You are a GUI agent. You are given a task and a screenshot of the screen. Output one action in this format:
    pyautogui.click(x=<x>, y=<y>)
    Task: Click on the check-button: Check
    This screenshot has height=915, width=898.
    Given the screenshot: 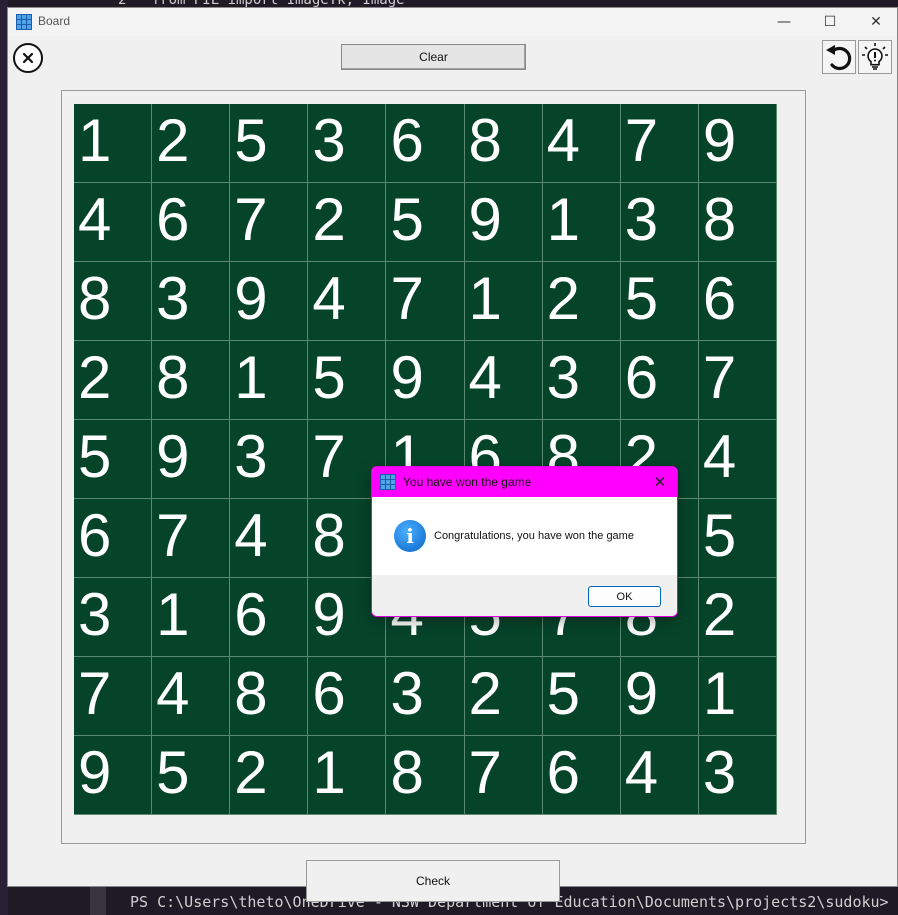 What is the action you would take?
    pyautogui.click(x=433, y=881)
    